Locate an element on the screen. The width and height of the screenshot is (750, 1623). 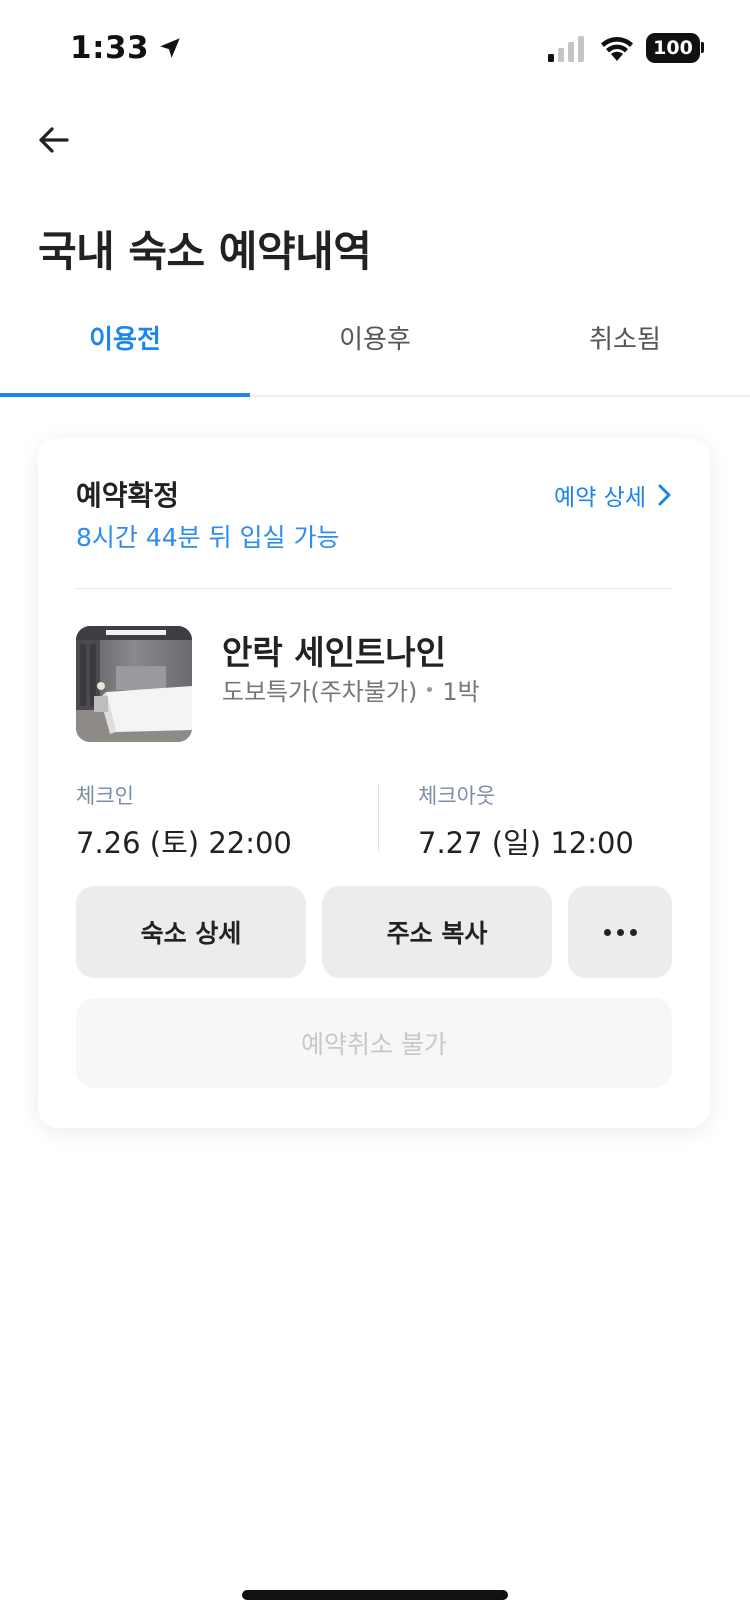
battery-level: 100 is located at coordinates (673, 48).